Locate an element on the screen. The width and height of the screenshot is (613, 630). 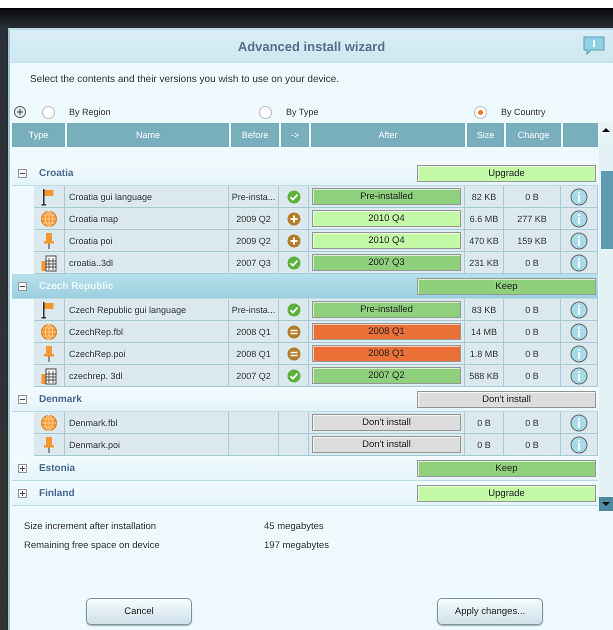
group-name: Denmark is located at coordinates (61, 399).